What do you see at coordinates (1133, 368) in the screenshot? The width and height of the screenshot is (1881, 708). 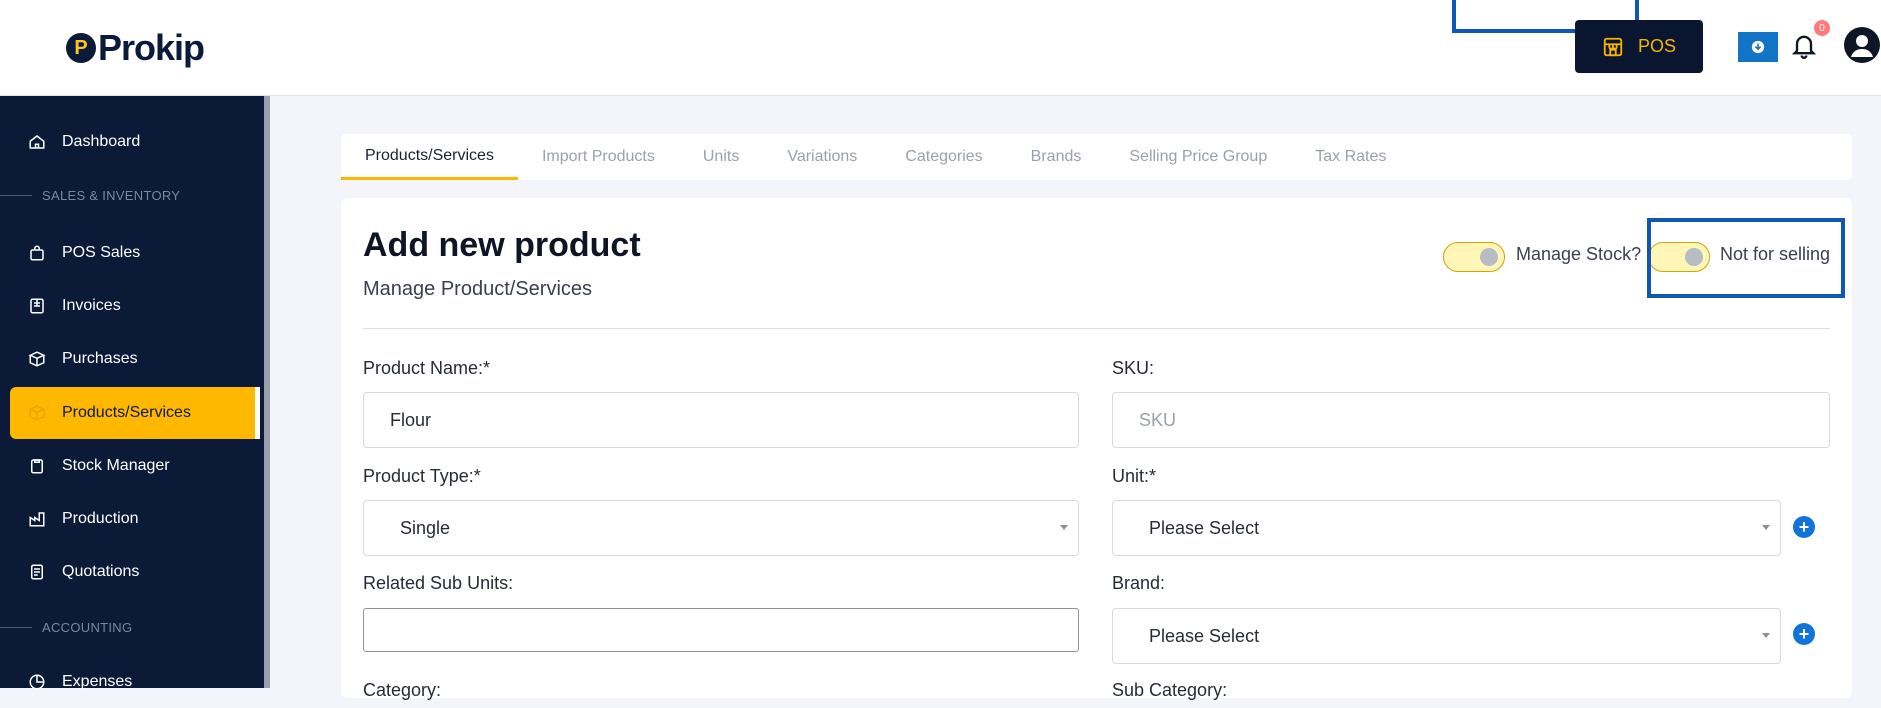 I see `sku-label: SKU:` at bounding box center [1133, 368].